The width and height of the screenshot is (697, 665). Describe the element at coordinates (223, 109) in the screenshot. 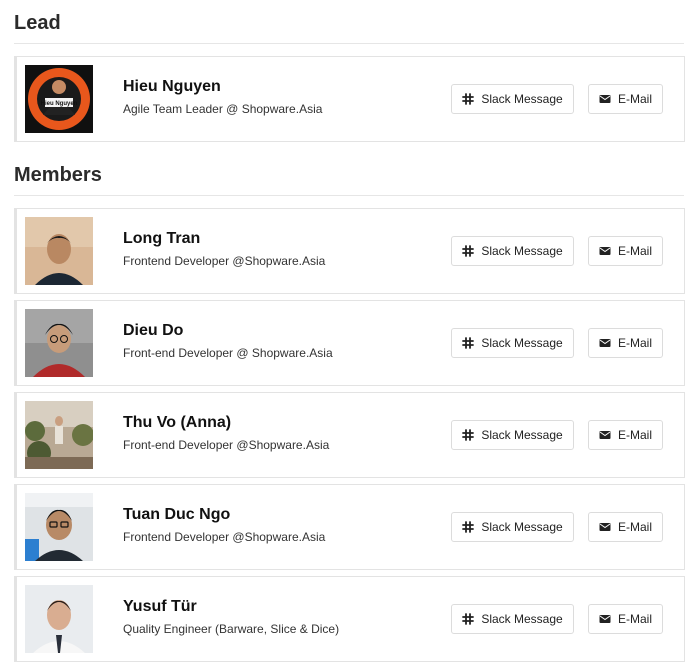

I see `person-role: Agile Team Leader @ Shopware.Asia` at that location.